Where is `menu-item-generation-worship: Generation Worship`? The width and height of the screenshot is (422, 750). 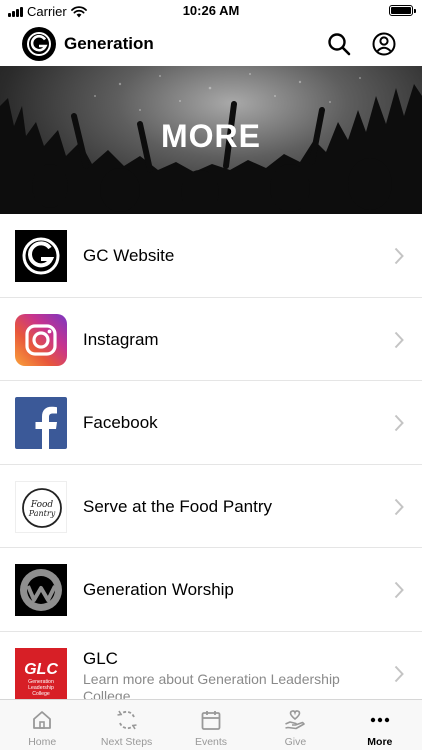
menu-item-generation-worship: Generation Worship is located at coordinates (211, 590).